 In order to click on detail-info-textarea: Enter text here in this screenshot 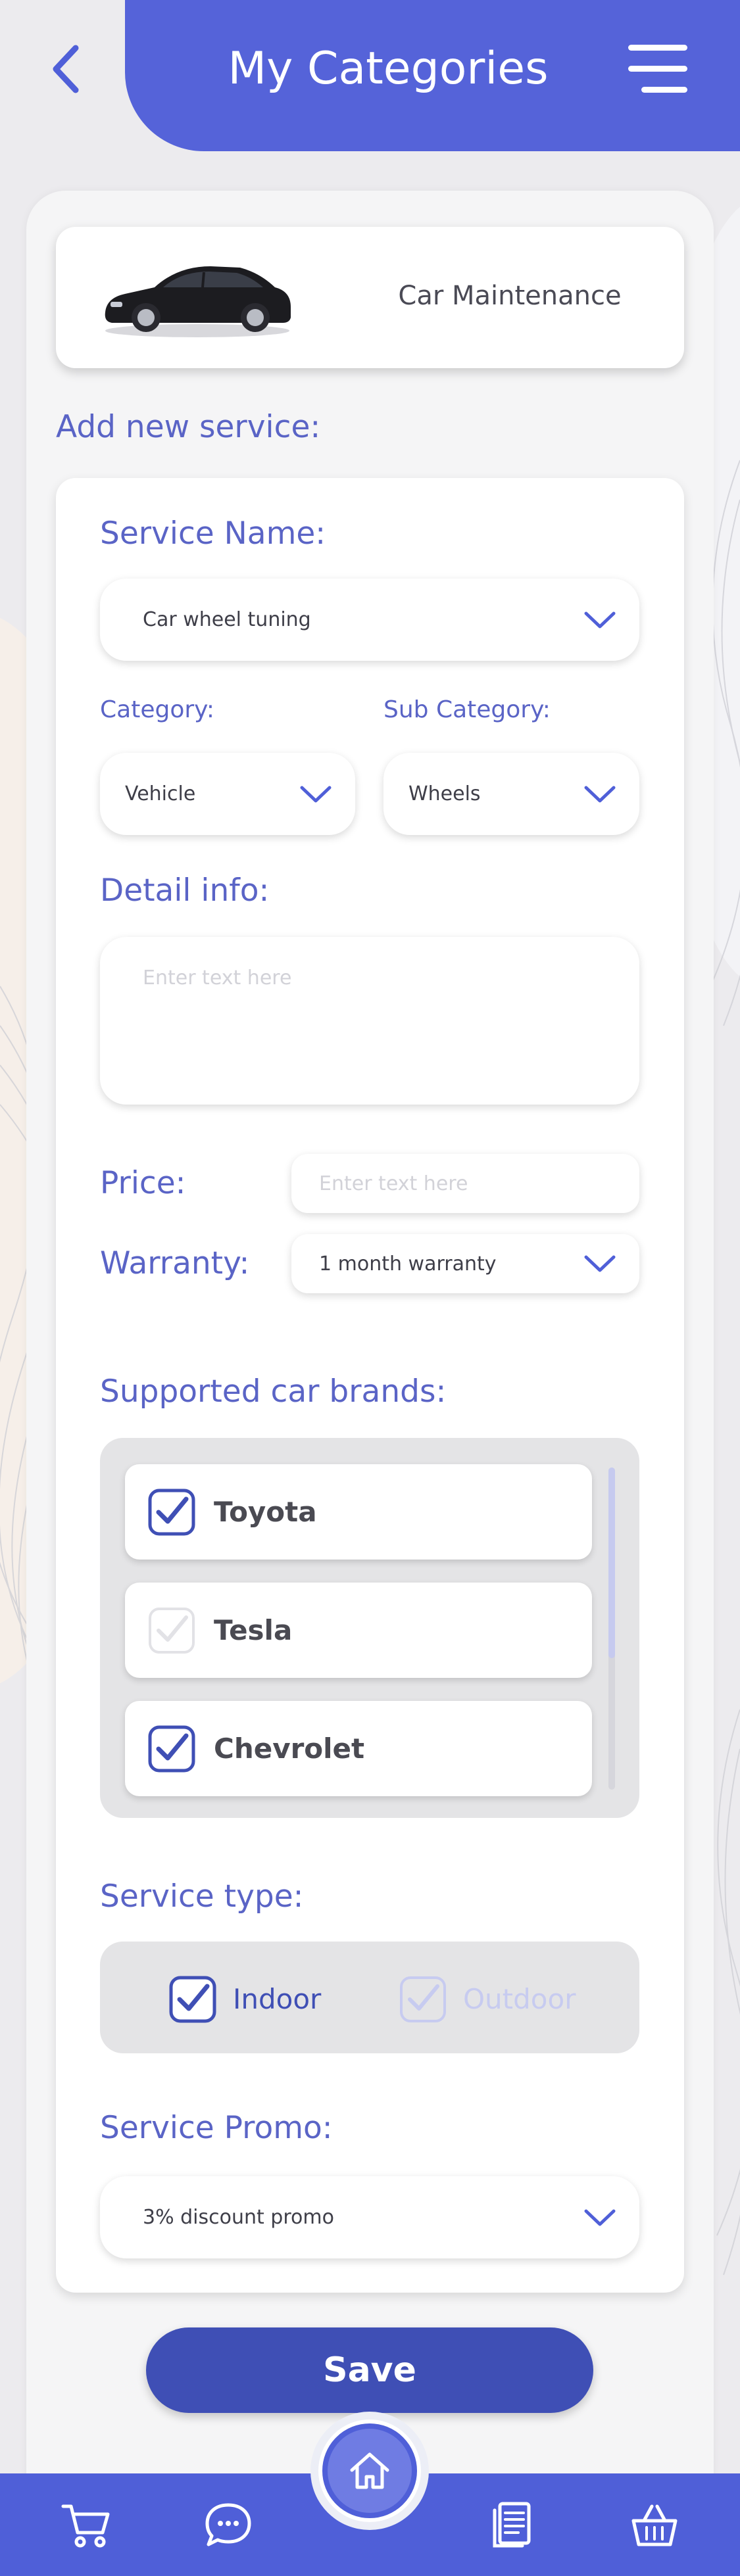, I will do `click(369, 1021)`.